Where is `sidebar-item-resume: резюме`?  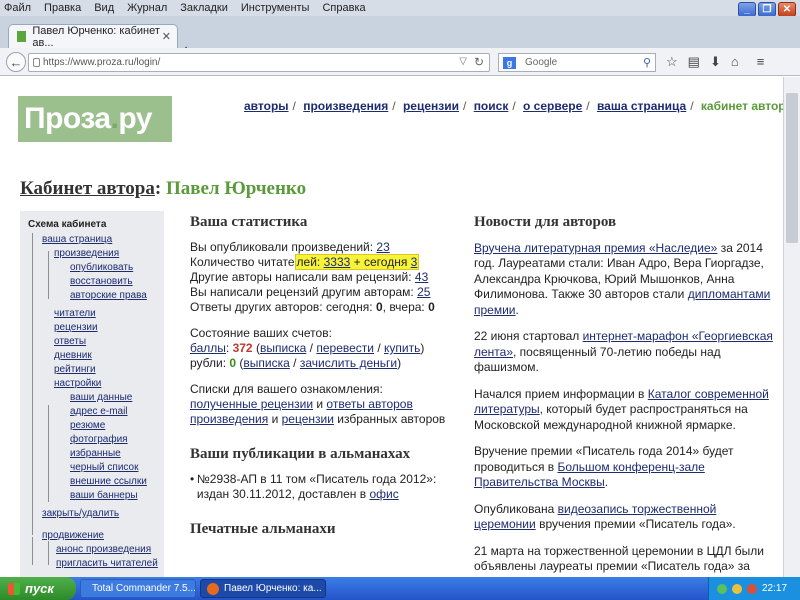 sidebar-item-resume: резюме is located at coordinates (87, 425).